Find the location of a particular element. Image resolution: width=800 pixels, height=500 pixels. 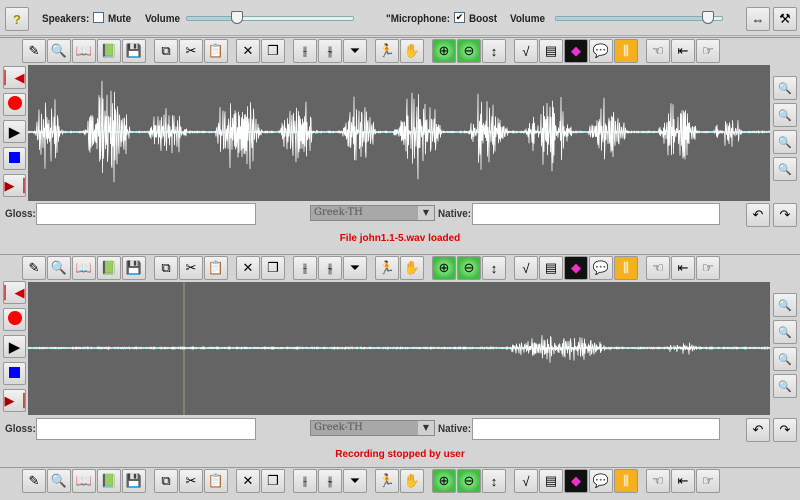

mic-volume-slider is located at coordinates (639, 18).